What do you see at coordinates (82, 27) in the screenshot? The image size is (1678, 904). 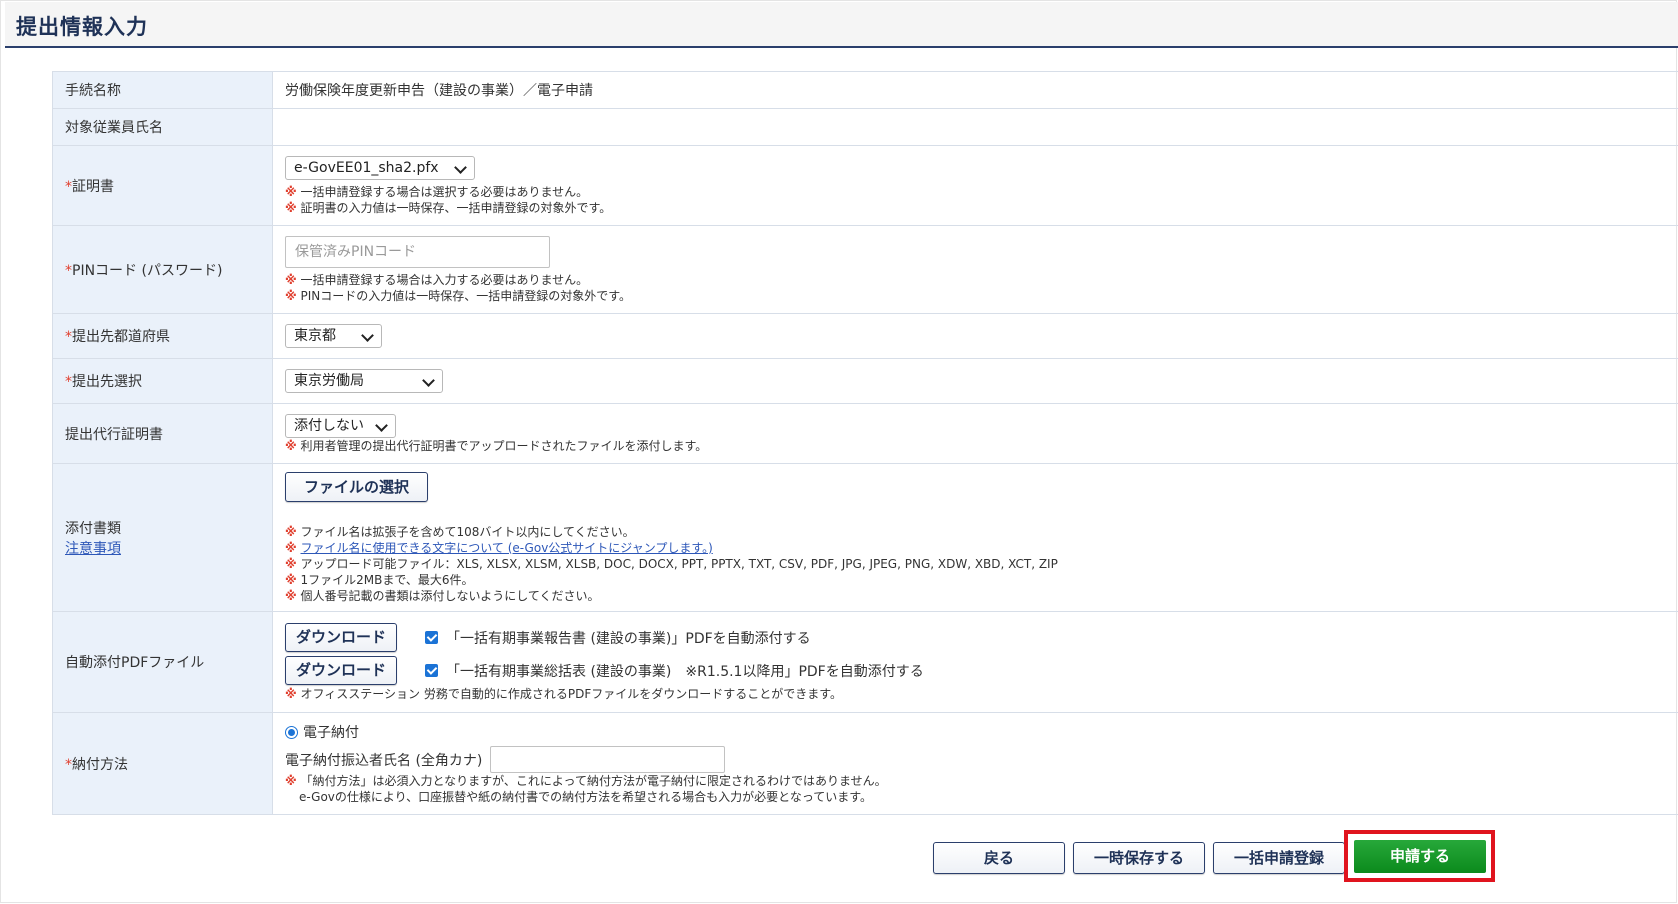 I see `page-title: 提出情報入力` at bounding box center [82, 27].